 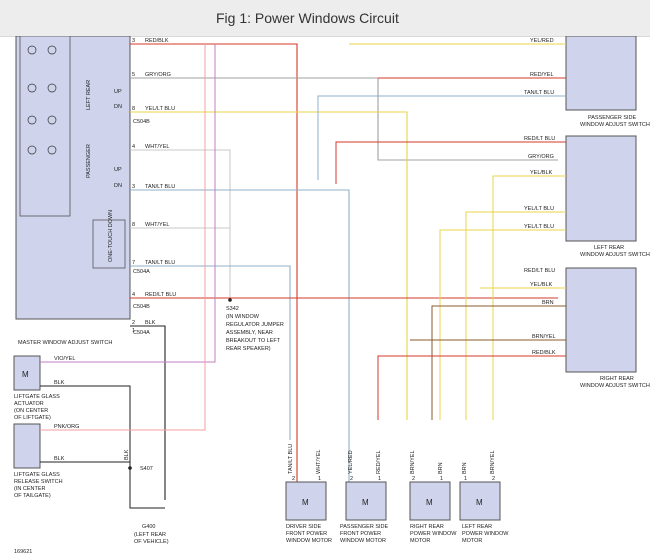 What do you see at coordinates (232, 309) in the screenshot?
I see `s342-id: S342` at bounding box center [232, 309].